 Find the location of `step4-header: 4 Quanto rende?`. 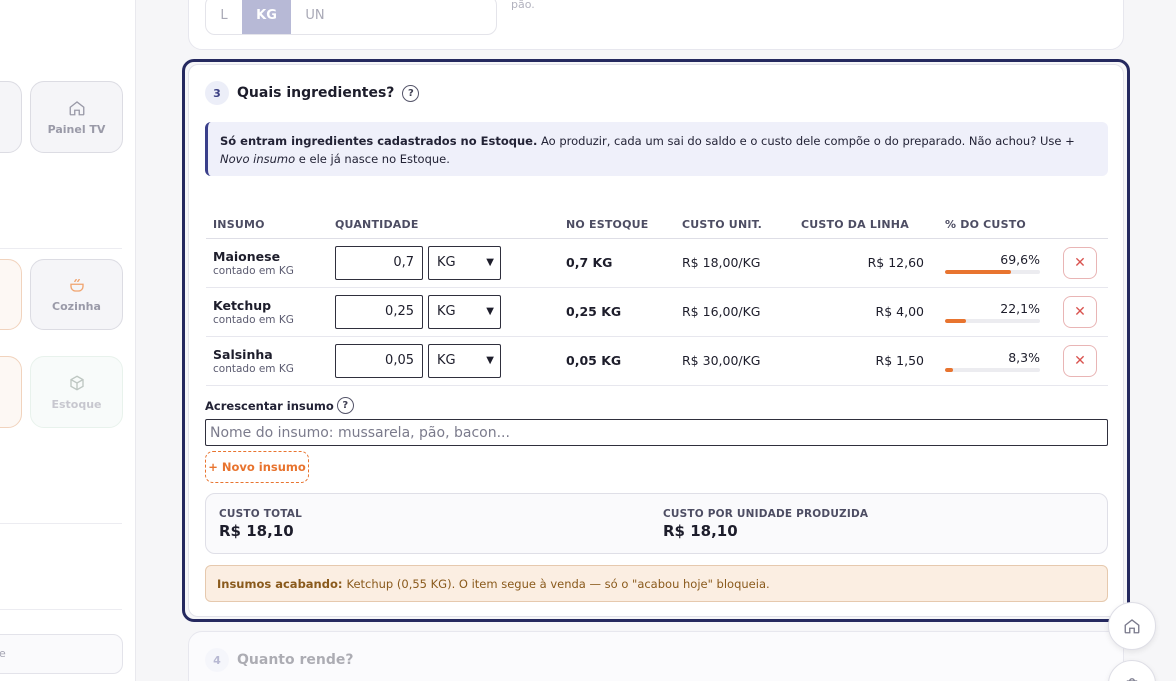

step4-header: 4 Quanto rende? is located at coordinates (279, 660).